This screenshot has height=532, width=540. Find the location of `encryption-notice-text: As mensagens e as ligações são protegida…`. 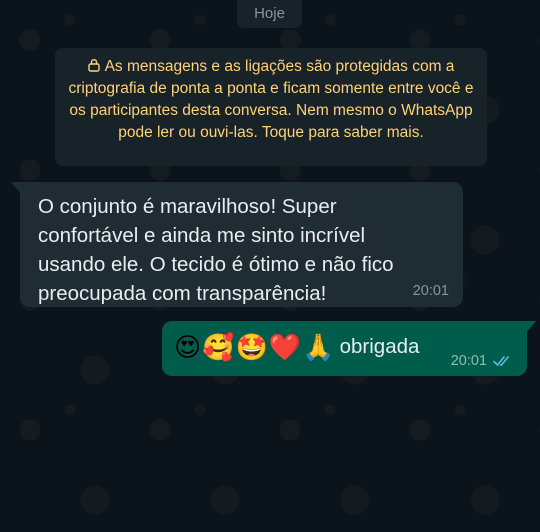

encryption-notice-text: As mensagens e as ligações são protegida… is located at coordinates (271, 99).